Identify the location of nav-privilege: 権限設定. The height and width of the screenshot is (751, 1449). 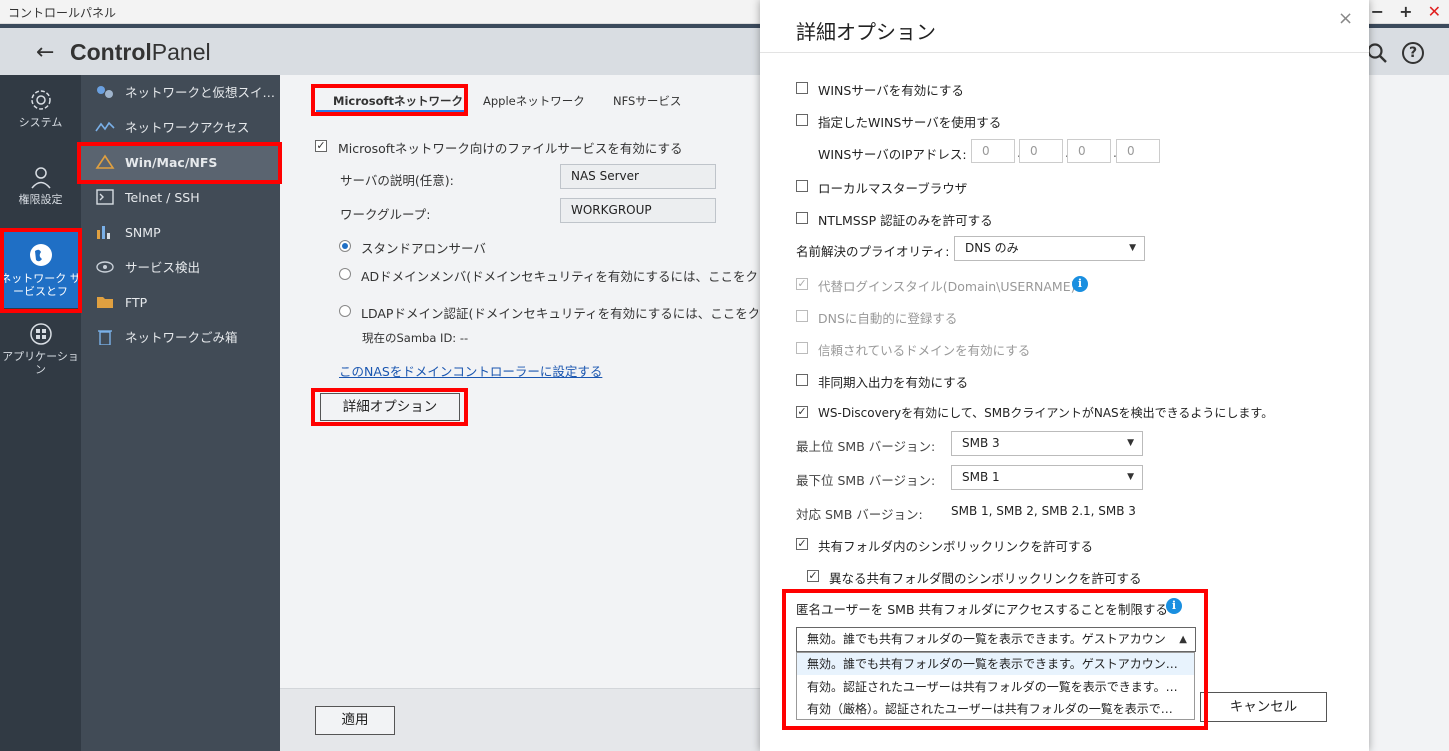
(40, 190).